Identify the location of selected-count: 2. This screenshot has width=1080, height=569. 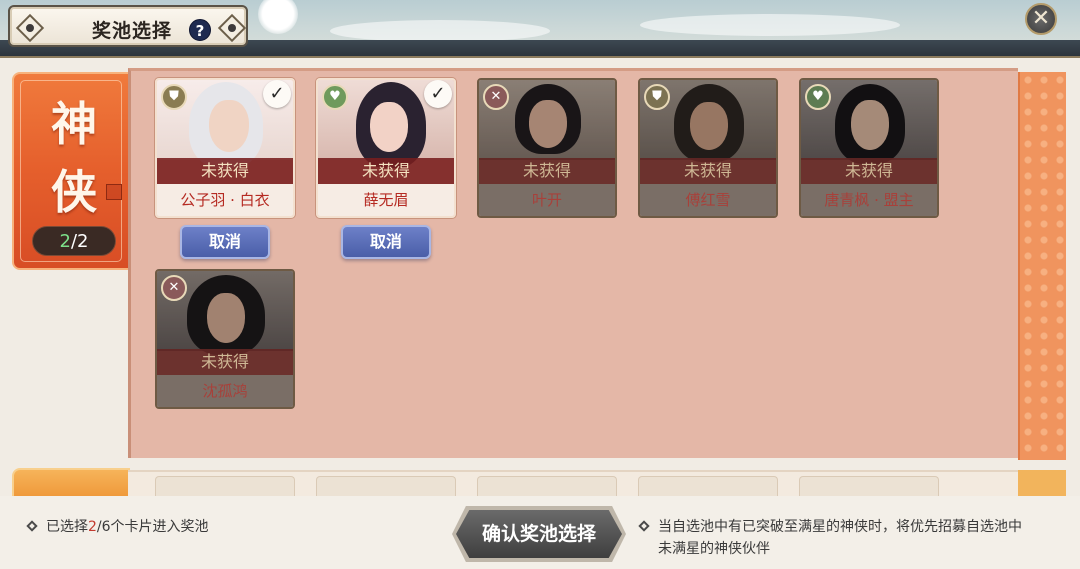
(65, 241).